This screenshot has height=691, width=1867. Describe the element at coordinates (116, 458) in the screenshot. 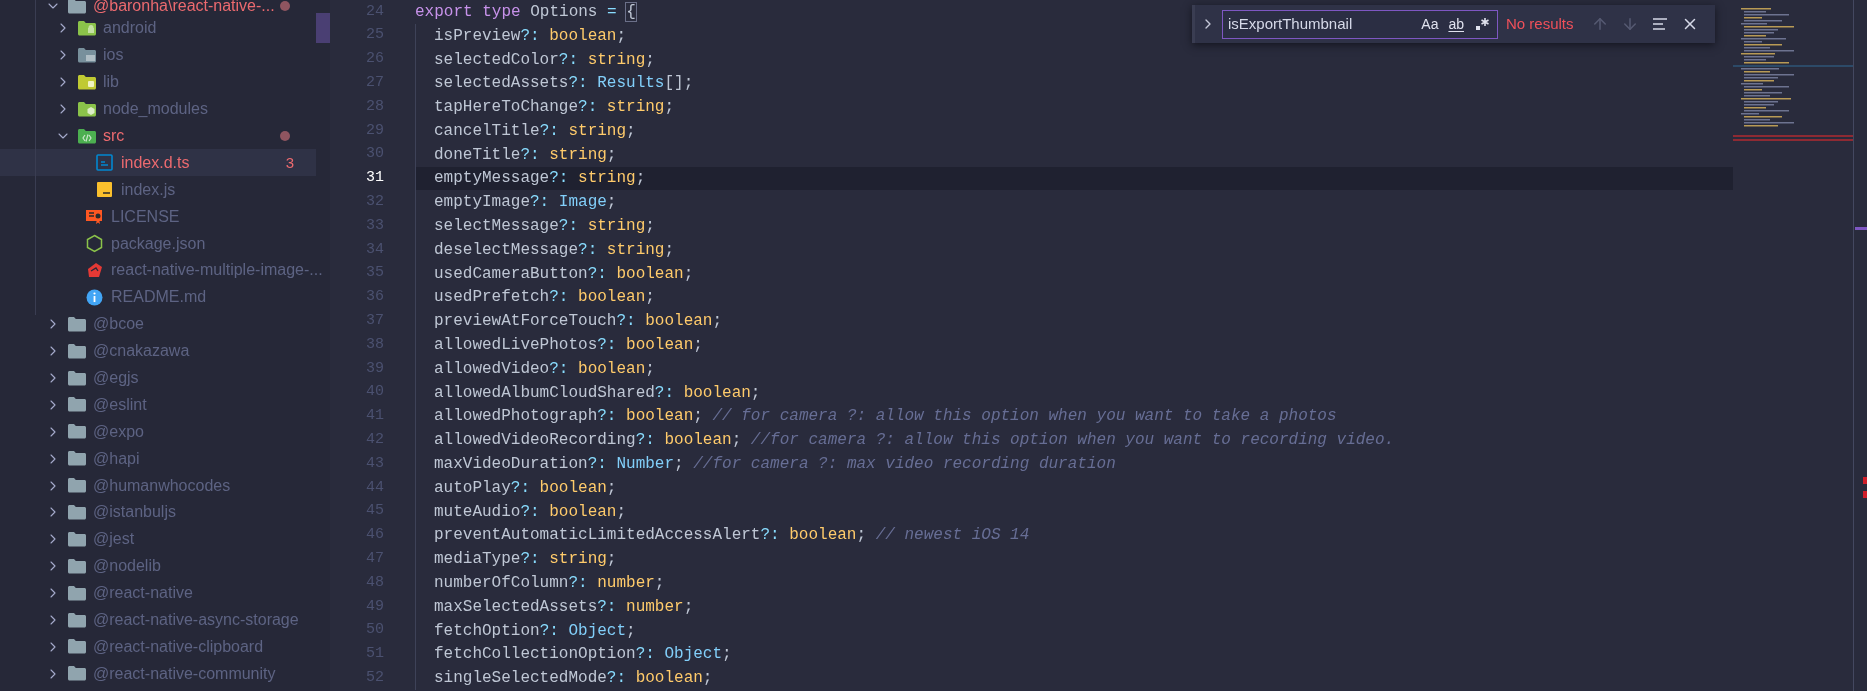

I see `file-name: @hapi` at that location.